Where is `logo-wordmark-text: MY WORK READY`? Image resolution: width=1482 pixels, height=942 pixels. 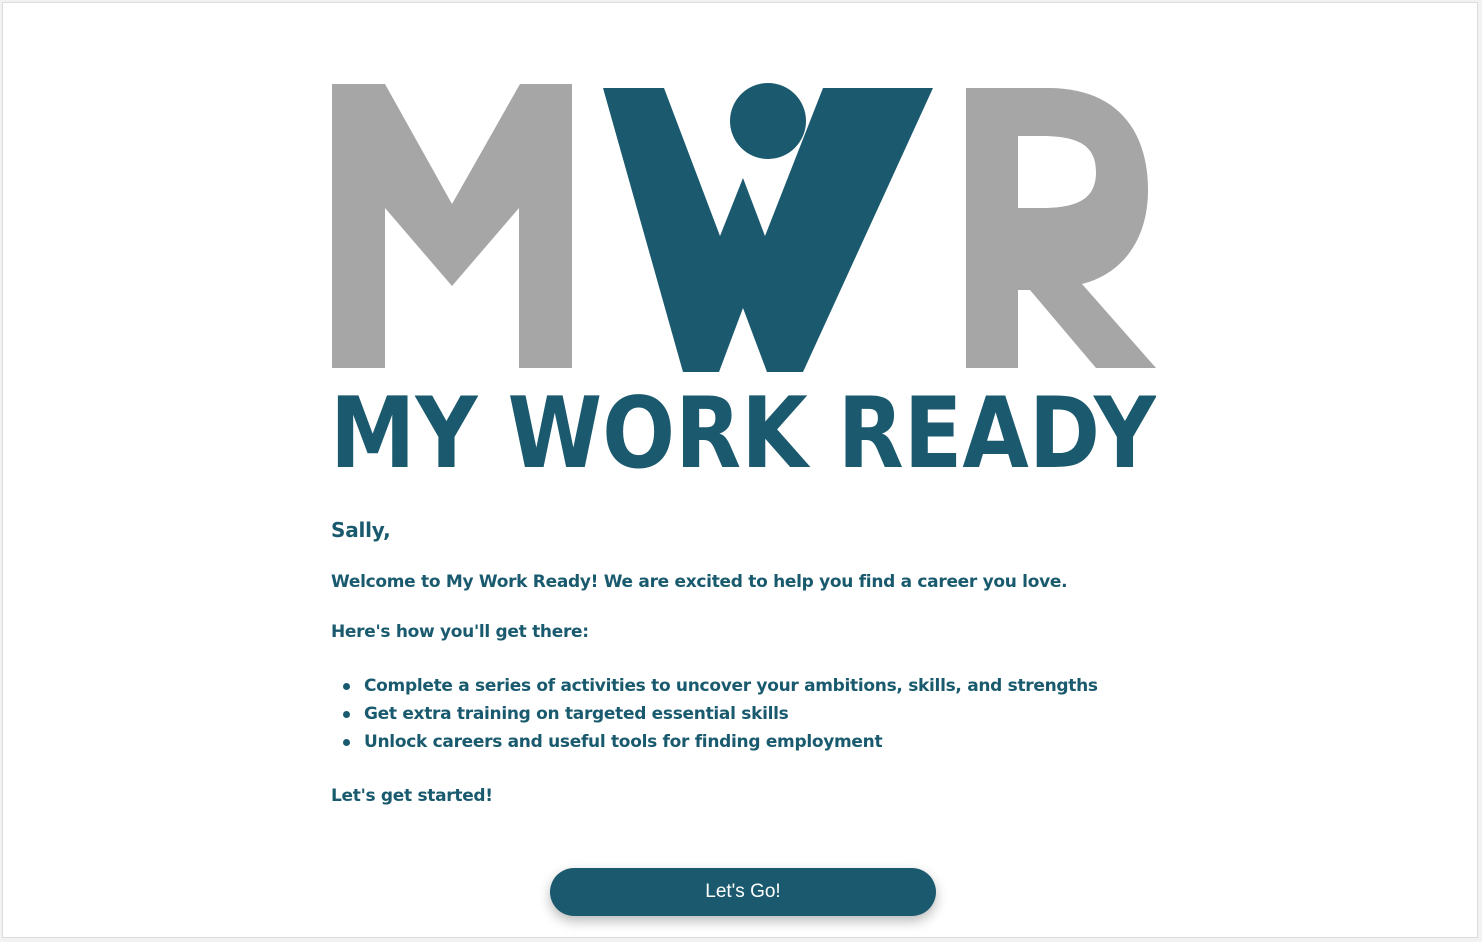
logo-wordmark-text: MY WORK READY is located at coordinates (743, 430).